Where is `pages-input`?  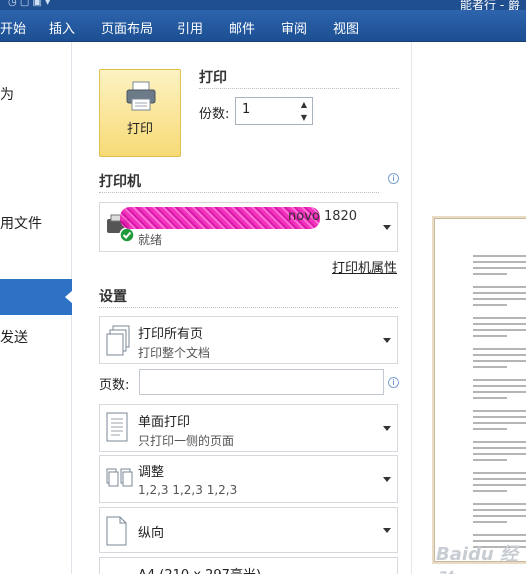
pages-input is located at coordinates (261, 382).